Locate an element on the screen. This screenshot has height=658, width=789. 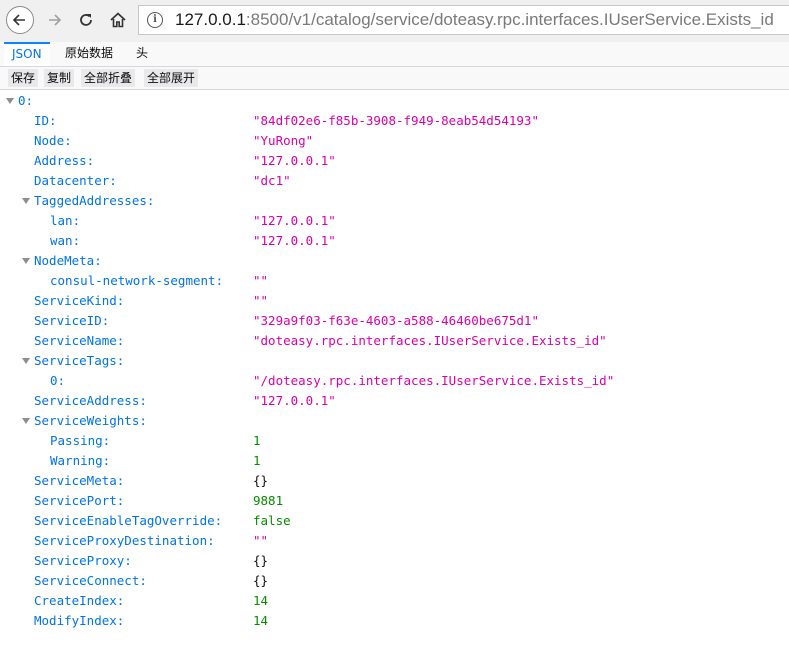
json-value: "84df02e6-f85b-3908-f949-8eab54d54193" is located at coordinates (396, 120).